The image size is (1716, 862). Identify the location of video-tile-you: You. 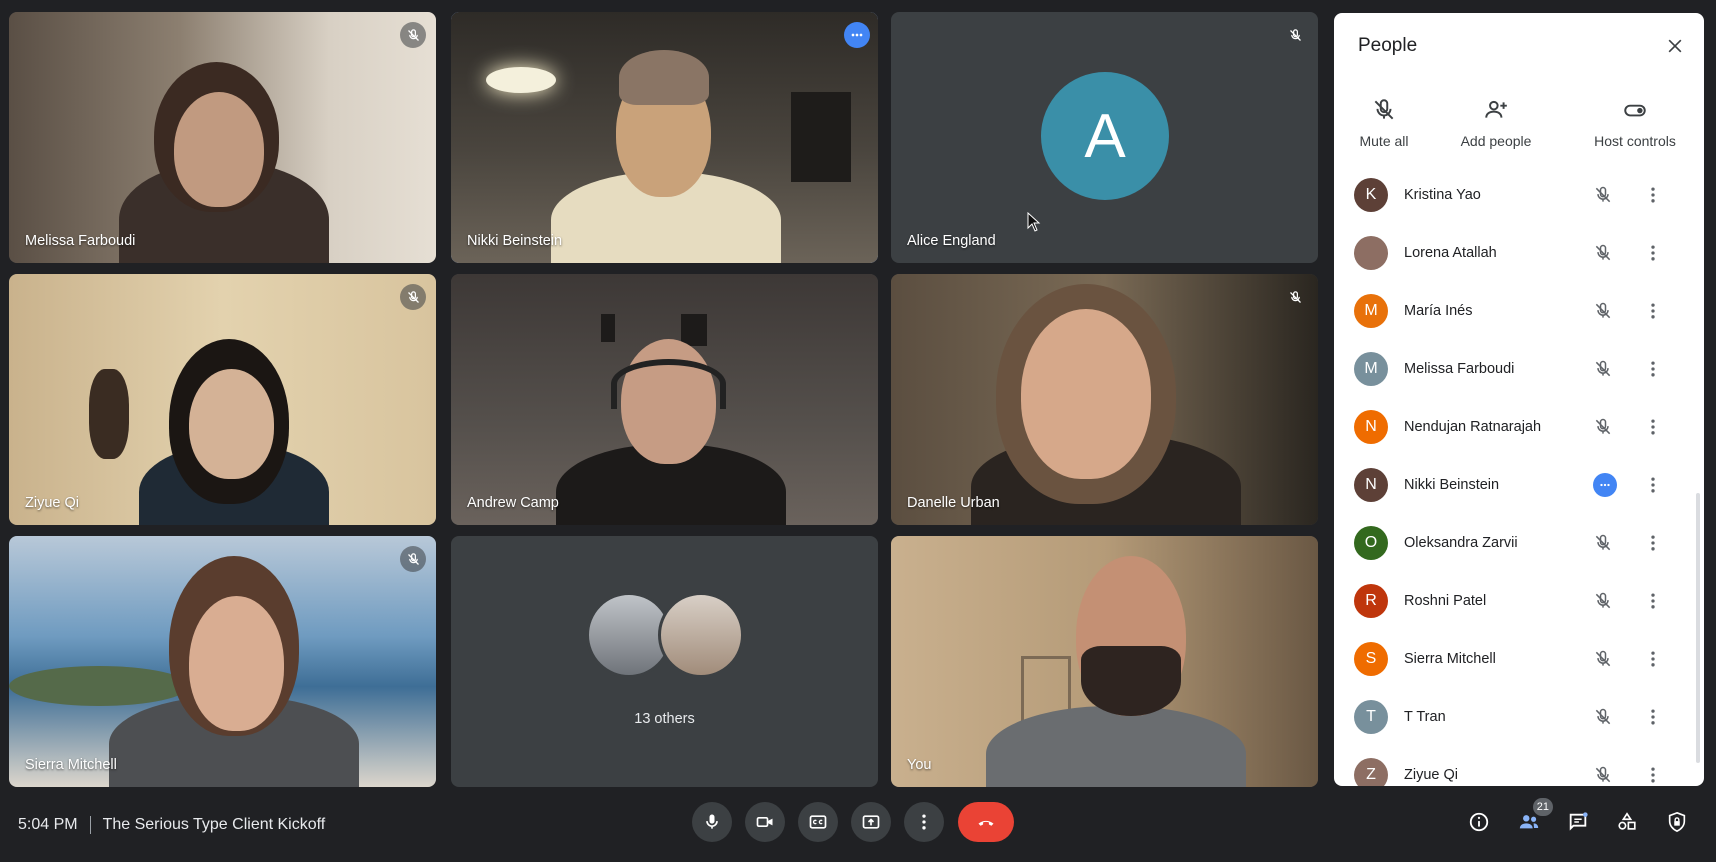
(1104, 661).